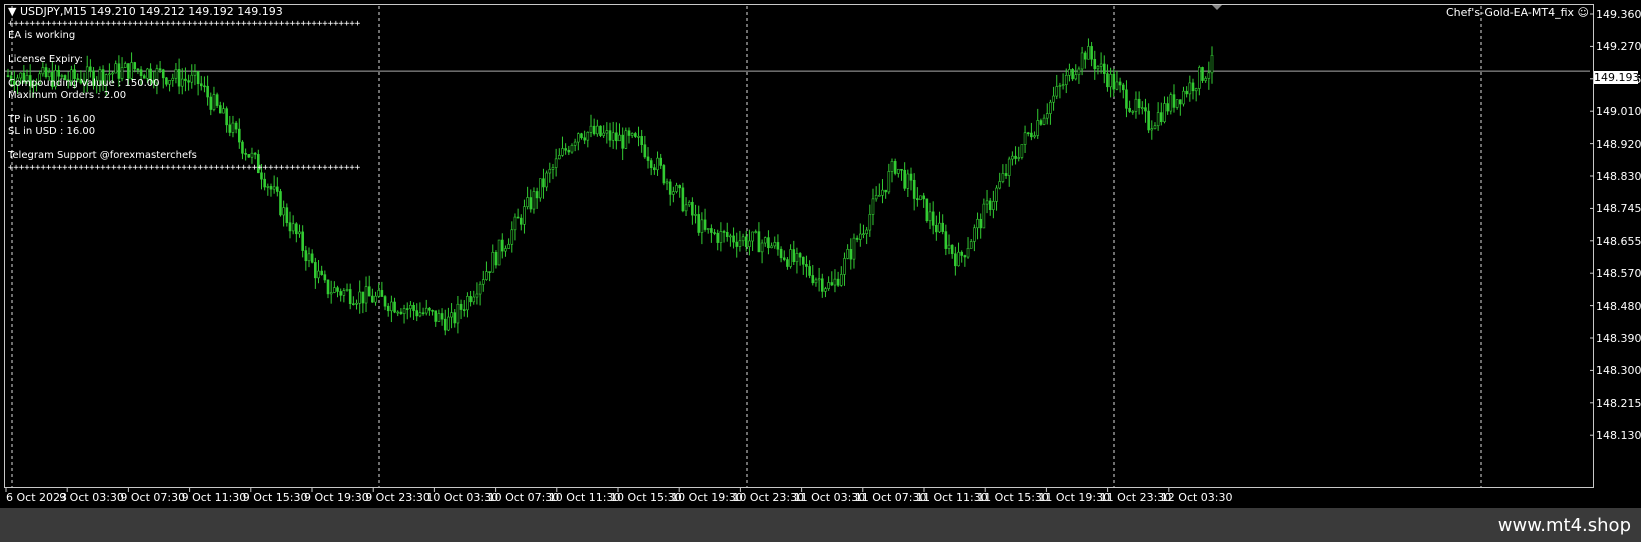  What do you see at coordinates (214, 497) in the screenshot?
I see `time-tick-label: 9 Oct 11:30` at bounding box center [214, 497].